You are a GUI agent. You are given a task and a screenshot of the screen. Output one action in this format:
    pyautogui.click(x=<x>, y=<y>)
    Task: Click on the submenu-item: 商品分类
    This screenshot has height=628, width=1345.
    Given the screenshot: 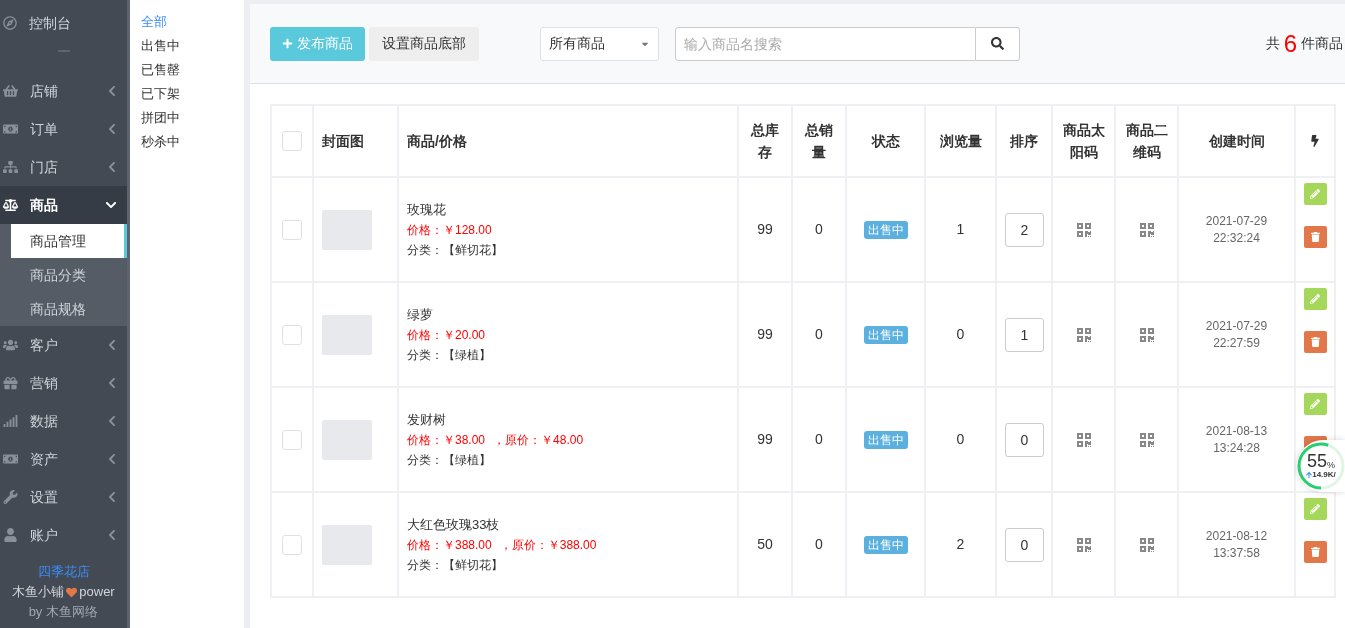 What is the action you would take?
    pyautogui.click(x=69, y=275)
    